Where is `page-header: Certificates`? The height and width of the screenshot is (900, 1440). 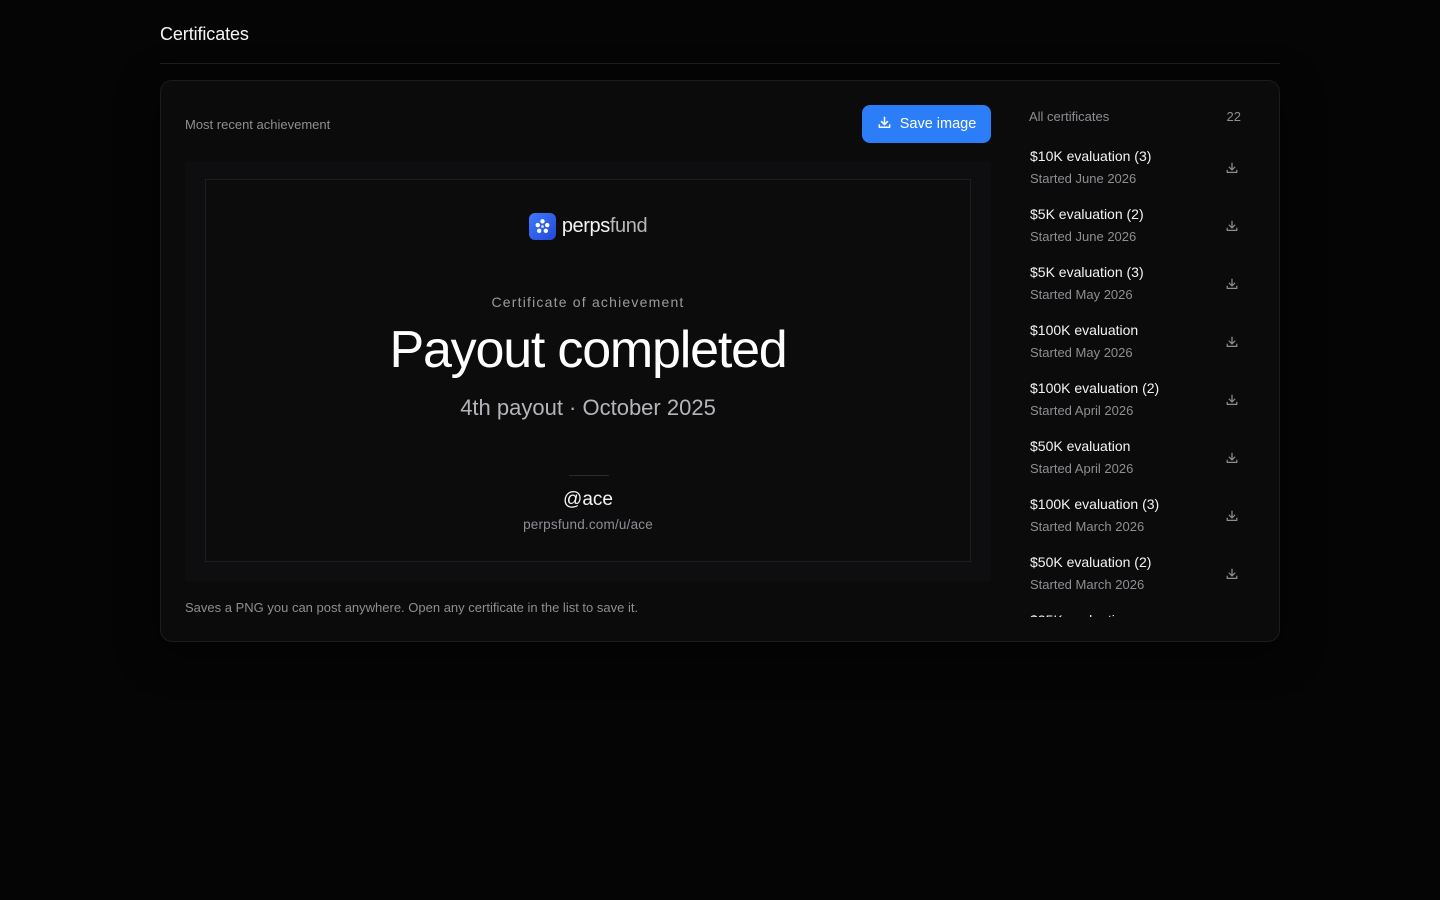
page-header: Certificates is located at coordinates (720, 32).